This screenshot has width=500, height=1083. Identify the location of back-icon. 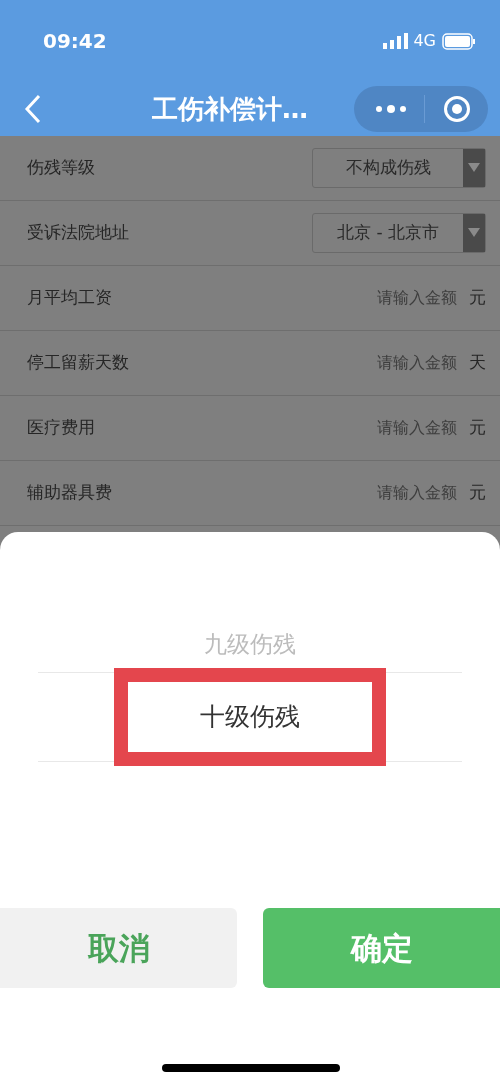
(33, 109).